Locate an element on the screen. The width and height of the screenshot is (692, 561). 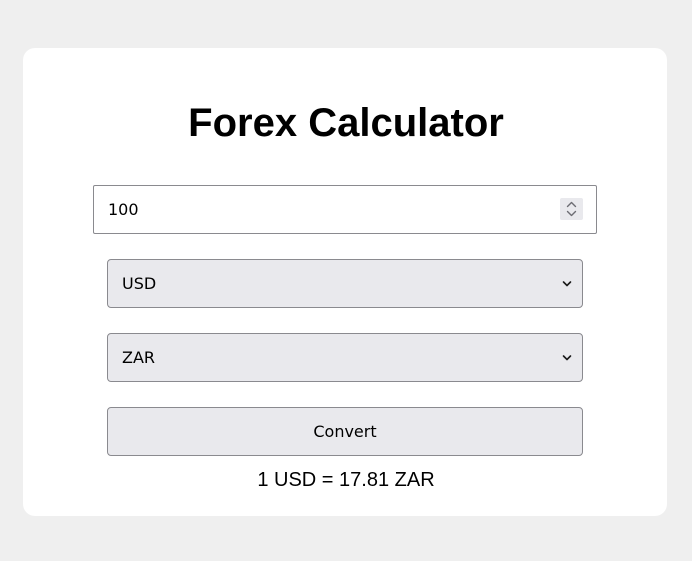
amount-input: 100 is located at coordinates (345, 209).